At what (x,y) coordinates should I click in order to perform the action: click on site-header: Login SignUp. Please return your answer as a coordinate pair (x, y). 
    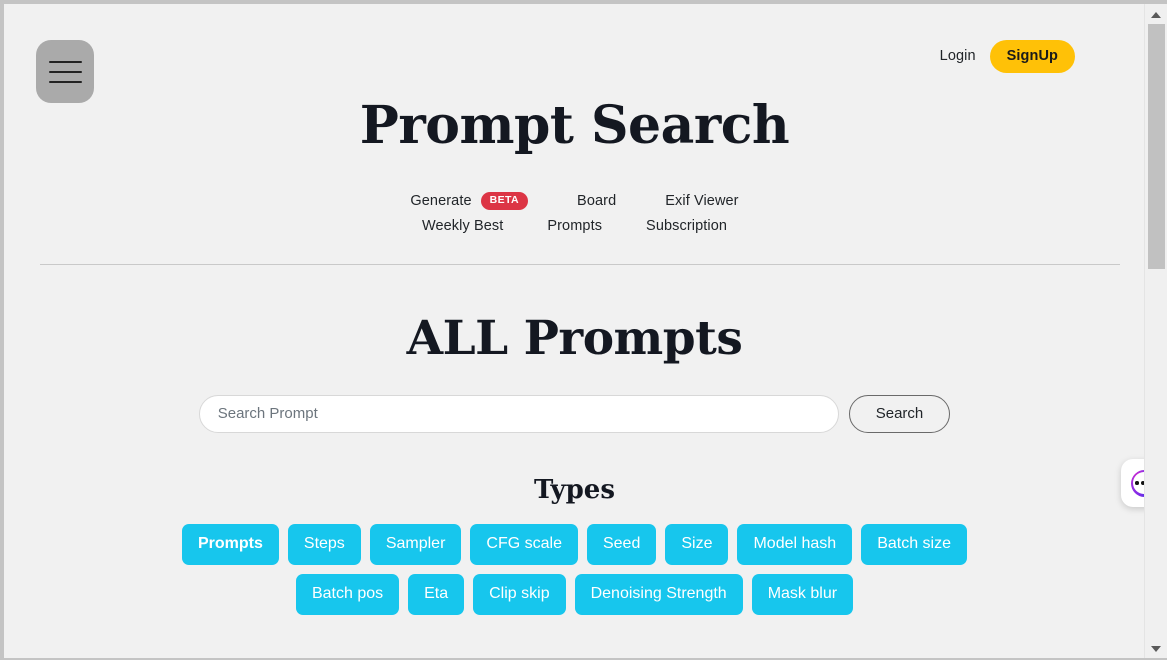
    Looking at the image, I should click on (574, 54).